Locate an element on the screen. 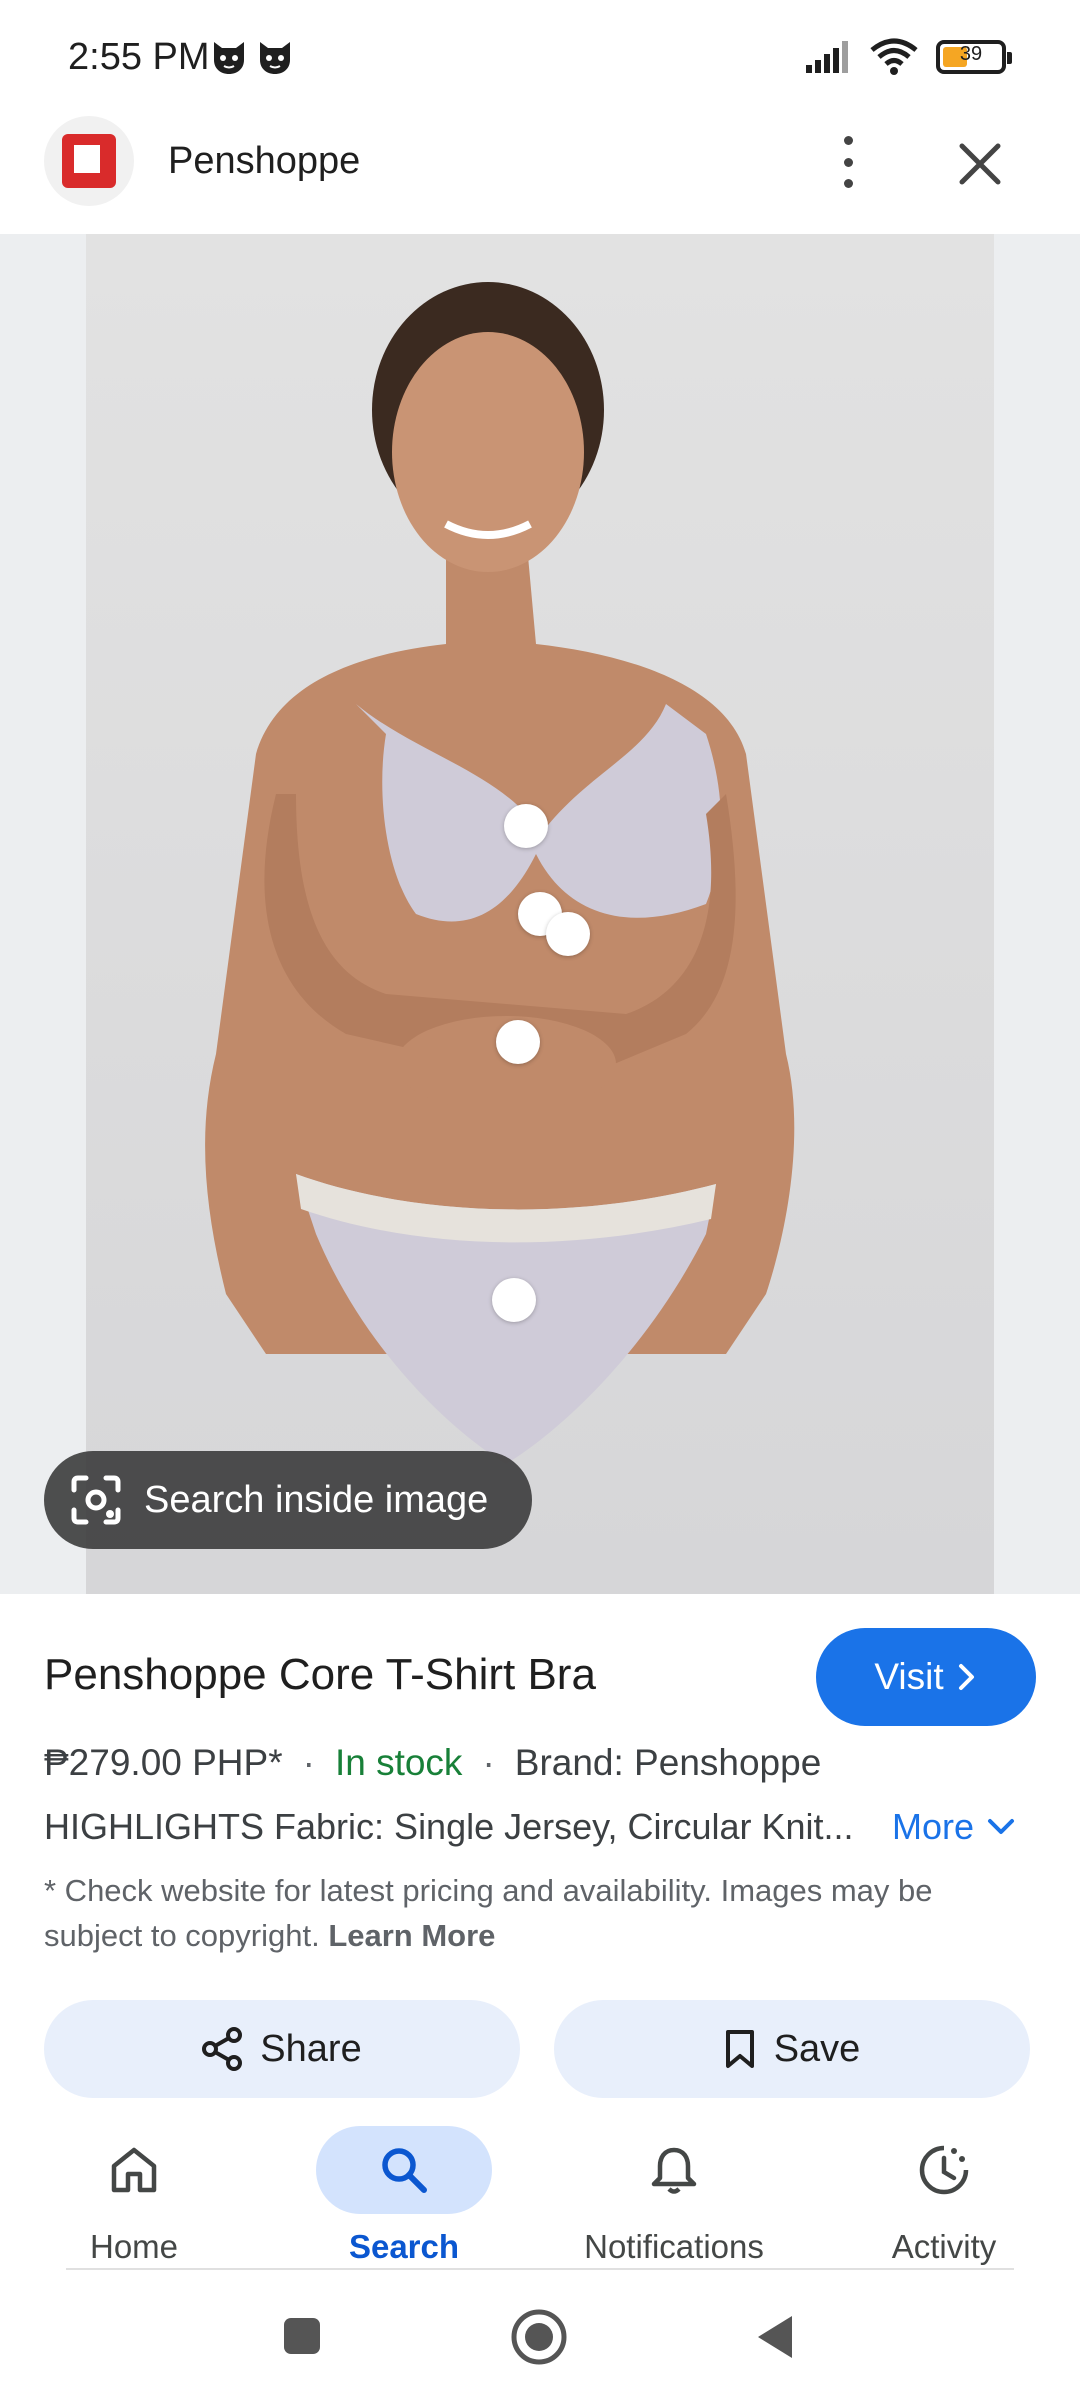 This screenshot has width=1080, height=2400. product-title: Penshoppe Core T-Shirt Bra is located at coordinates (320, 1674).